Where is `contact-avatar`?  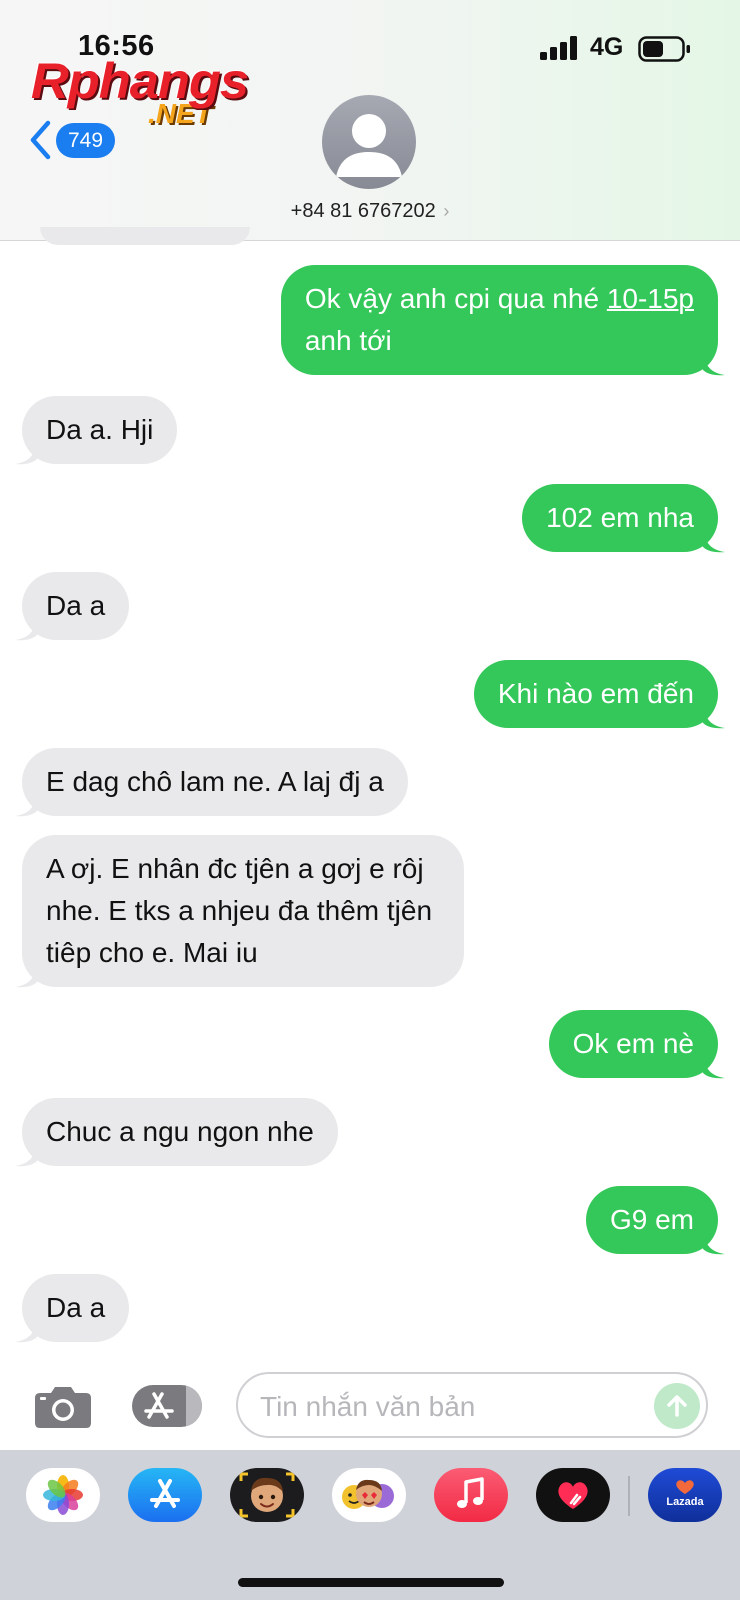 contact-avatar is located at coordinates (369, 142).